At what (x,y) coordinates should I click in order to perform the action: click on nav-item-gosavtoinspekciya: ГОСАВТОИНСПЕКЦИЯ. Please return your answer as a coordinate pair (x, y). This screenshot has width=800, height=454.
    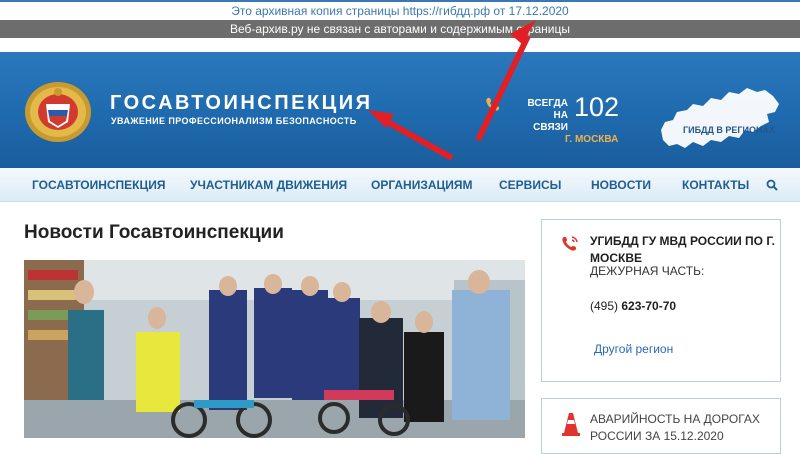
    Looking at the image, I should click on (99, 185).